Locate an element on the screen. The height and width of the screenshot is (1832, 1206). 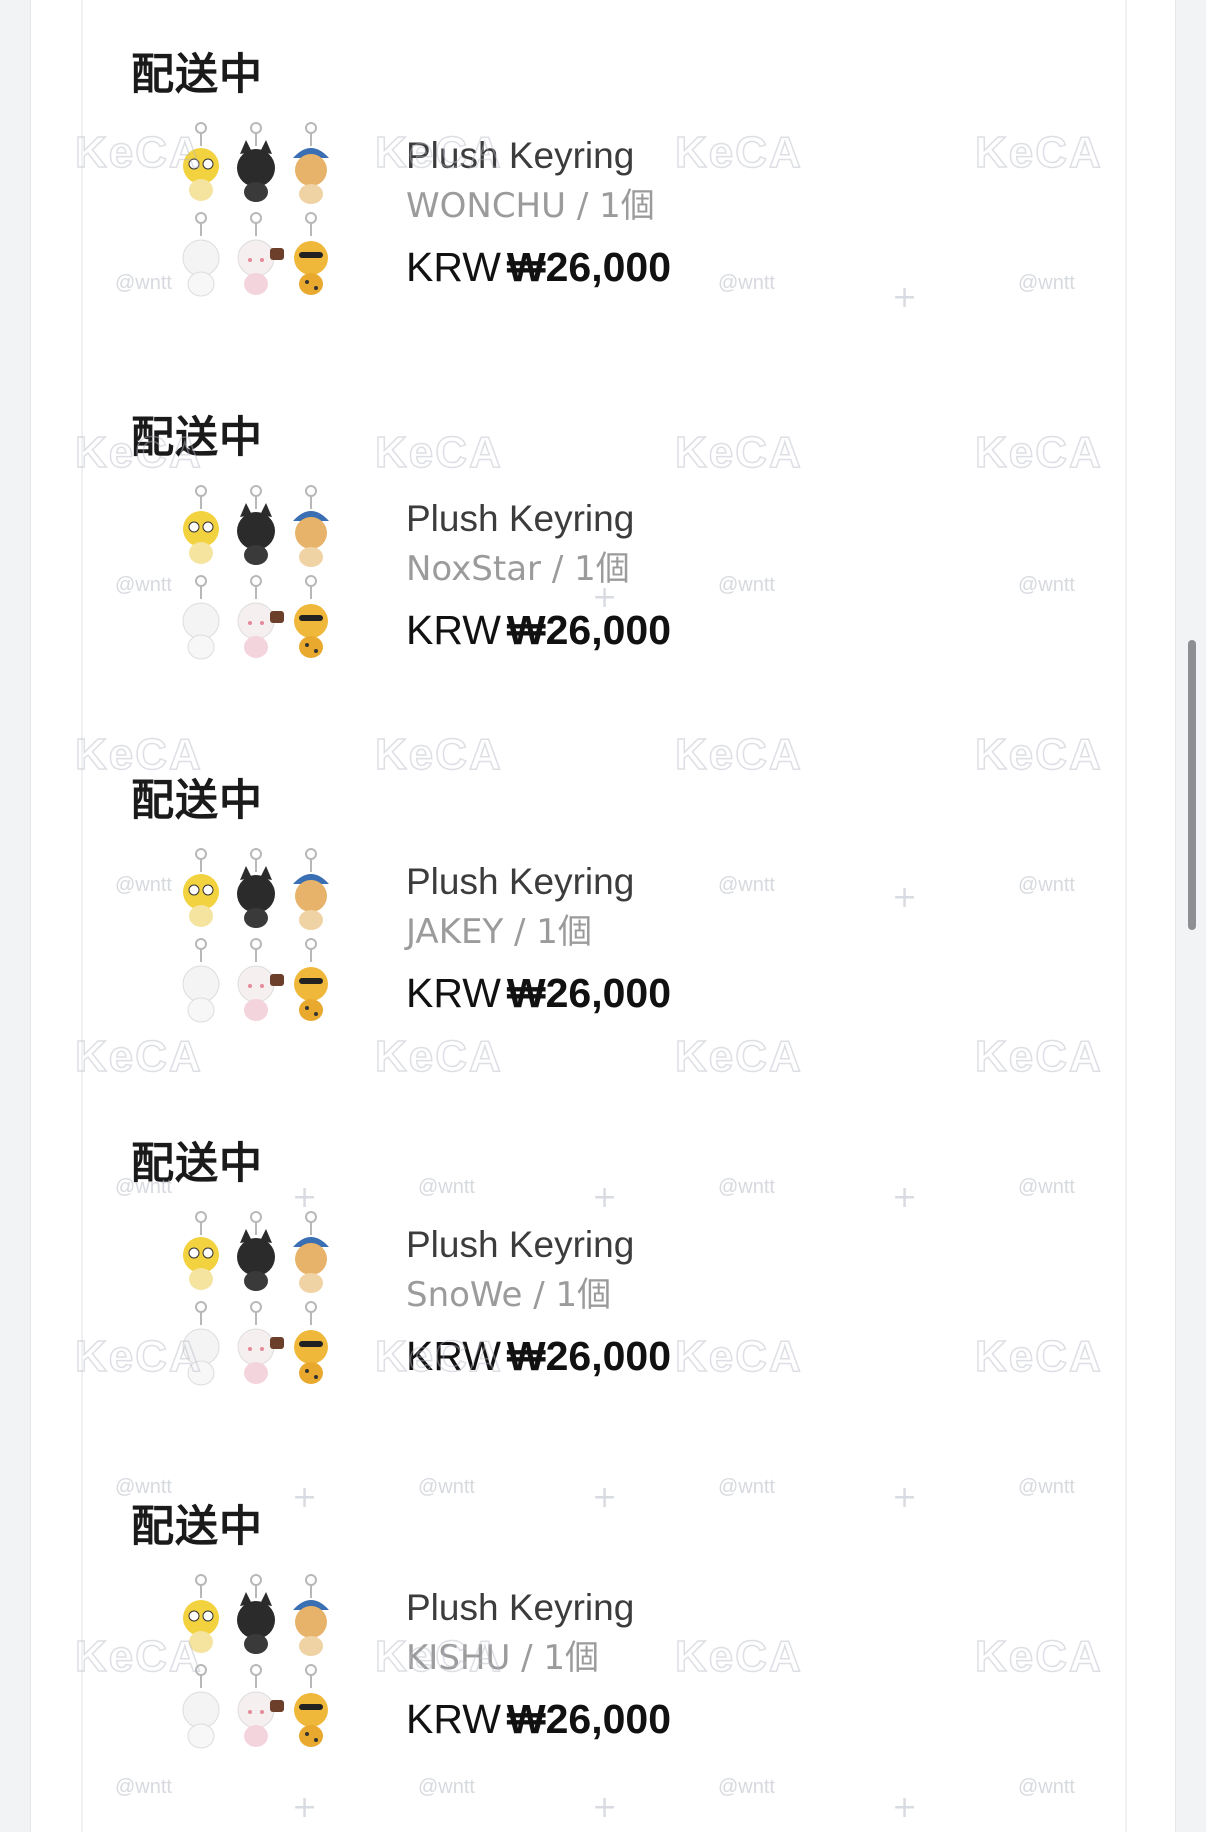
product-info: Plush Keyring JAKEY / 1個 KRW ₩26,000 is located at coordinates (538, 939).